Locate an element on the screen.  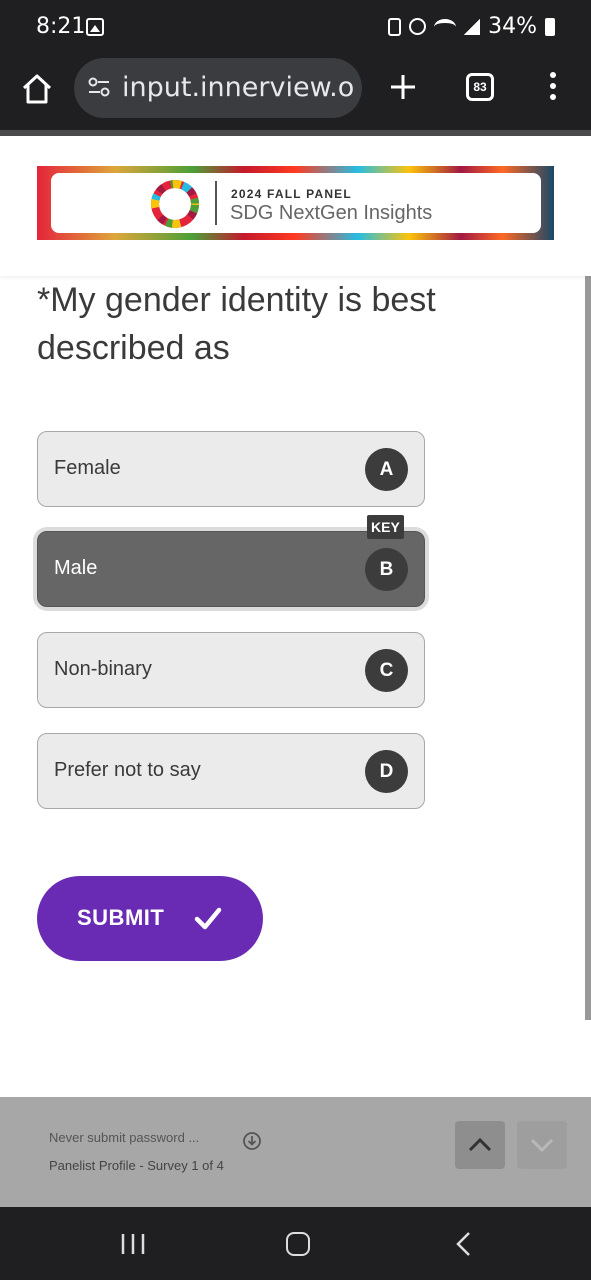
survey-header: 2024 FALL PANEL SDG NextGen Insights is located at coordinates (295, 206).